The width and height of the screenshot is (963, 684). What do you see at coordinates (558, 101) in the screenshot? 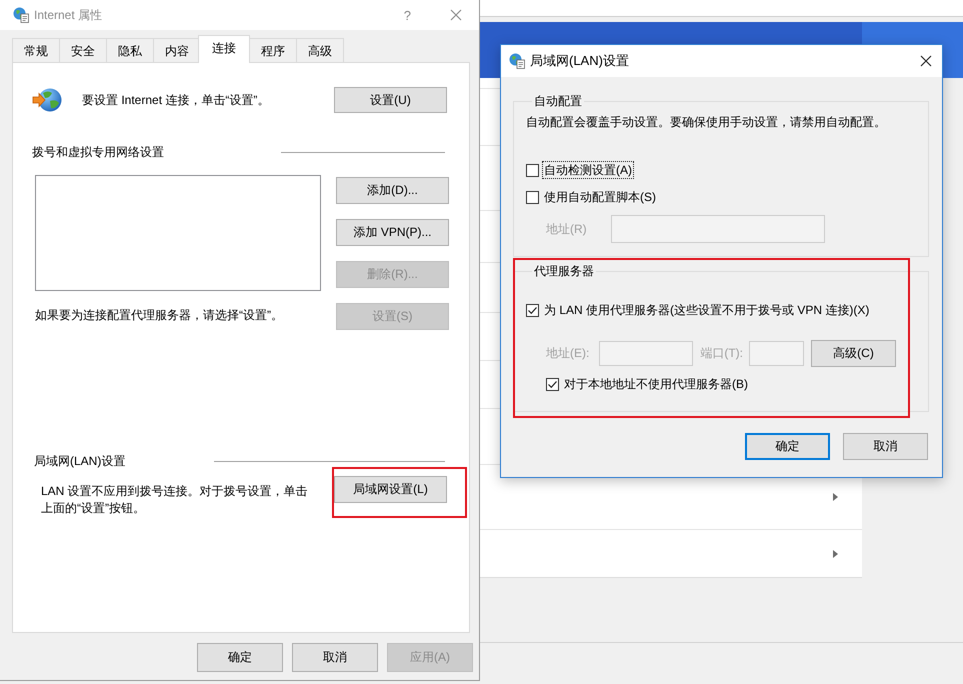
I see `group-title: 自动配置` at bounding box center [558, 101].